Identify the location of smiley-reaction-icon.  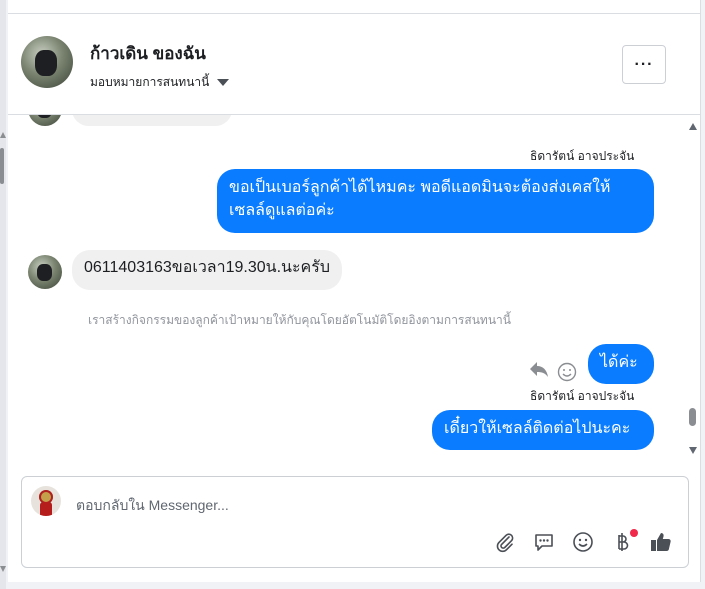
(567, 372).